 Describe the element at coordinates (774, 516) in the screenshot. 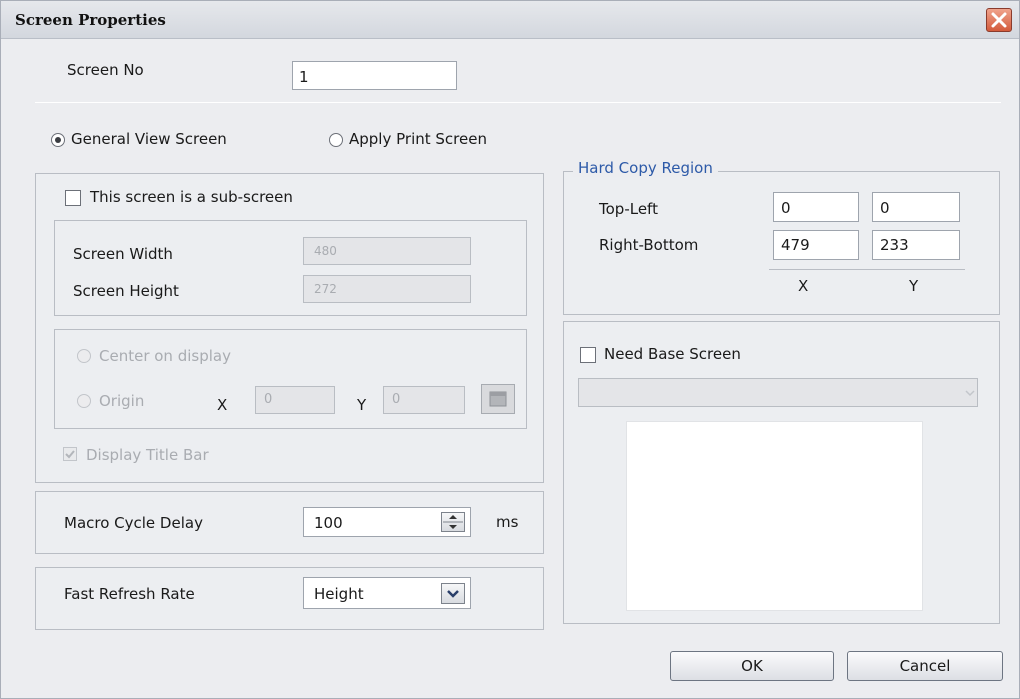

I see `base-screen-preview` at that location.